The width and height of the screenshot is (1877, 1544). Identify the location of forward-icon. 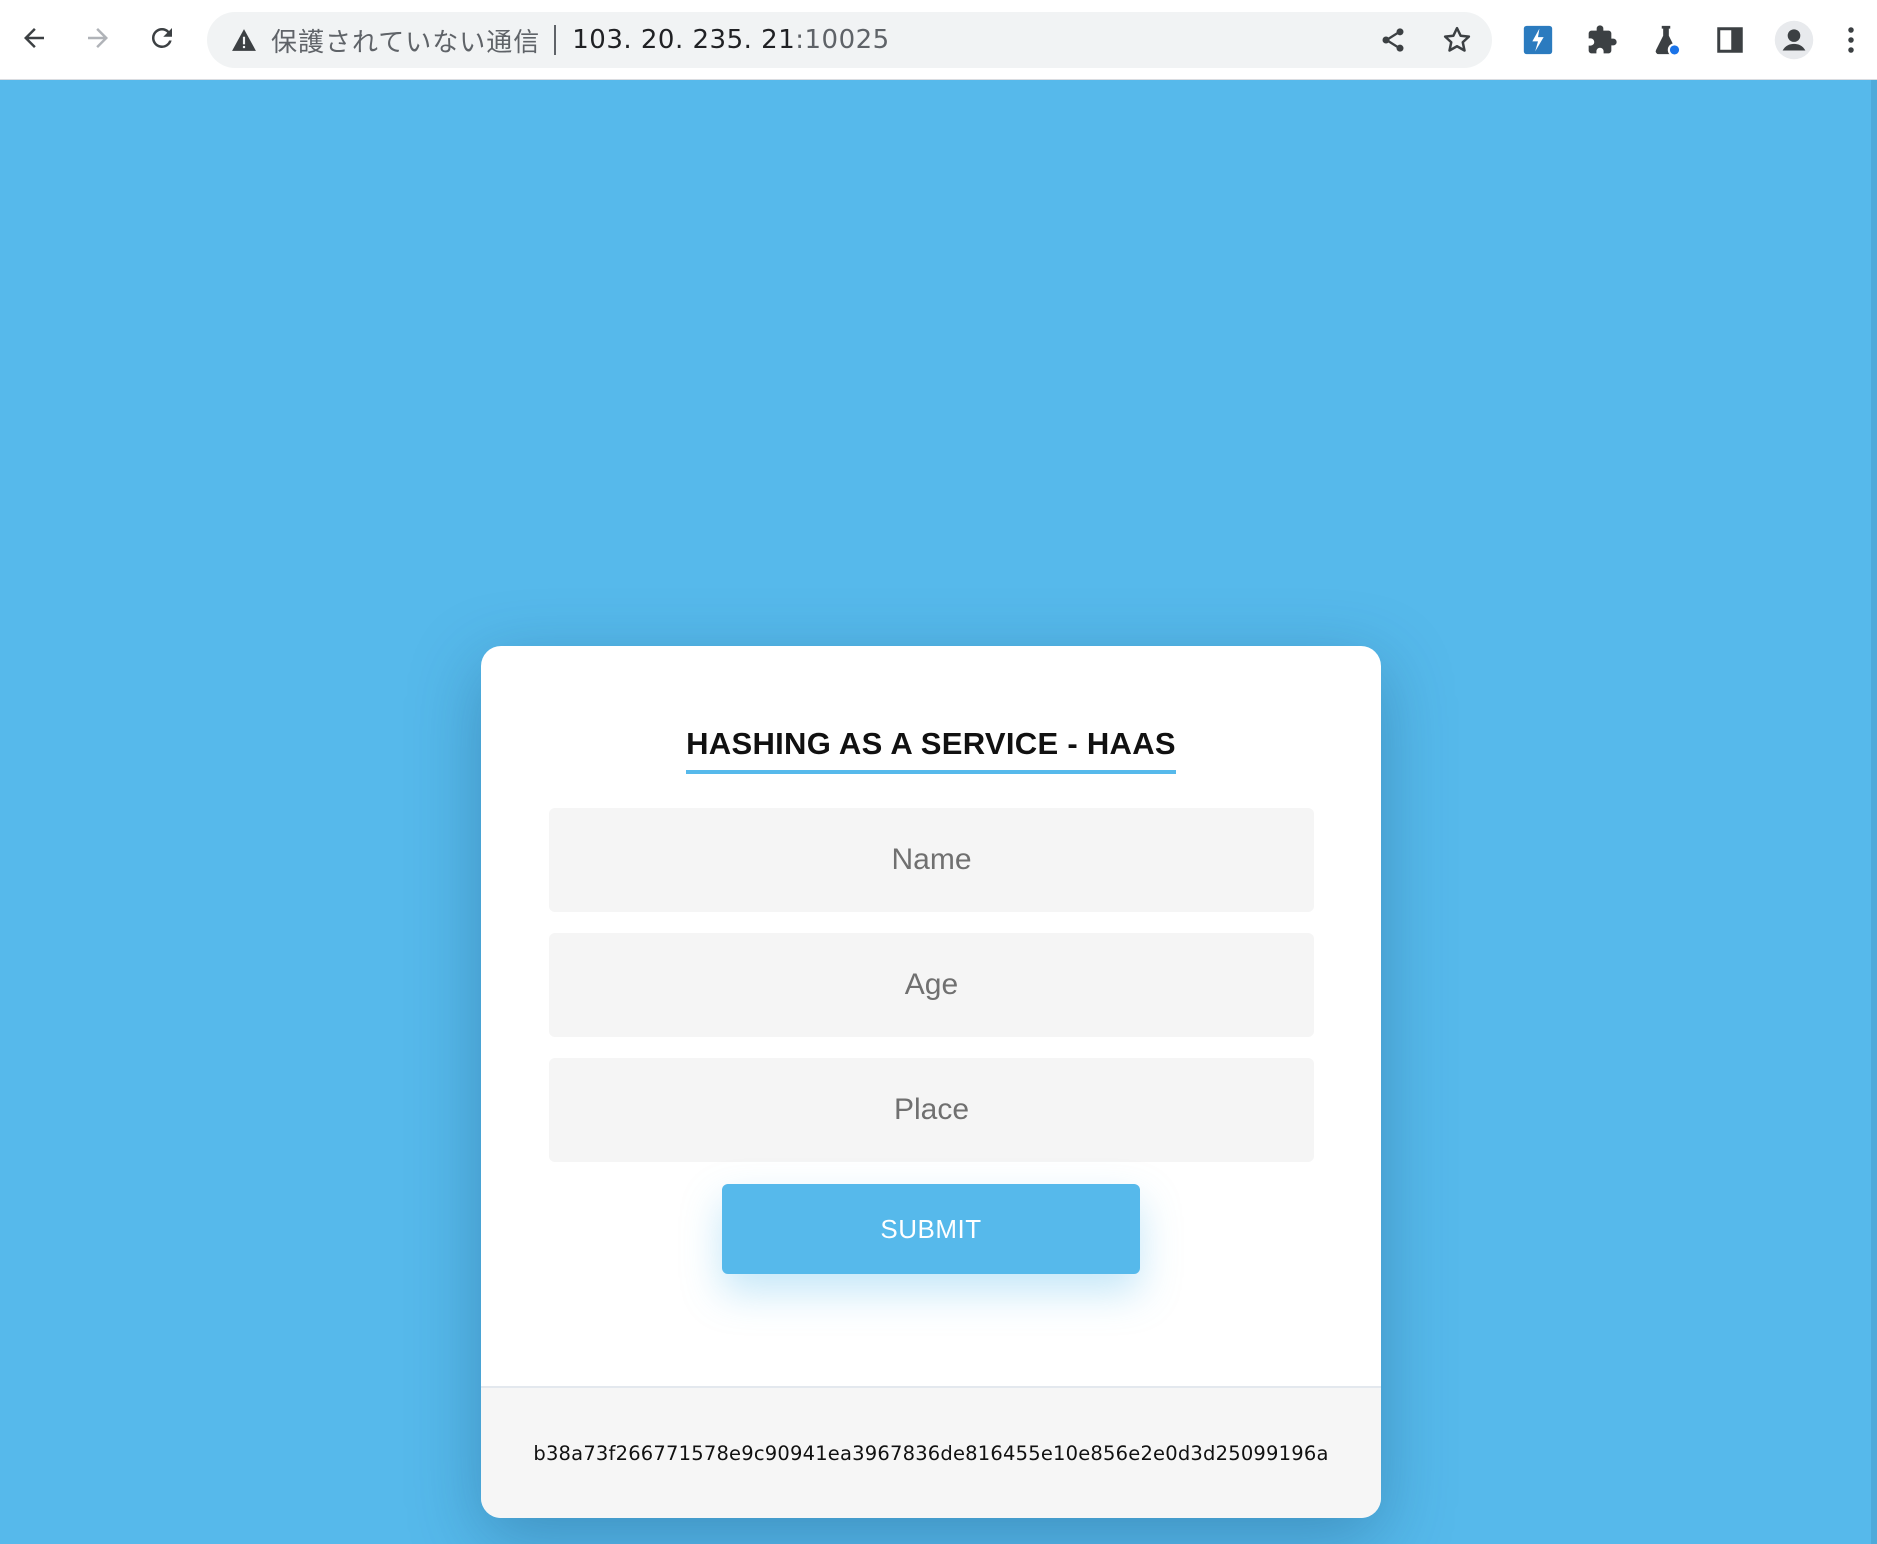
(98, 40).